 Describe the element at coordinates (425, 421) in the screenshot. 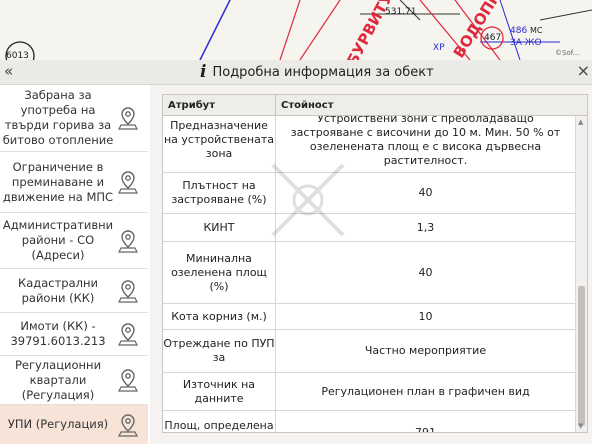

I see `value-cell: 791` at that location.